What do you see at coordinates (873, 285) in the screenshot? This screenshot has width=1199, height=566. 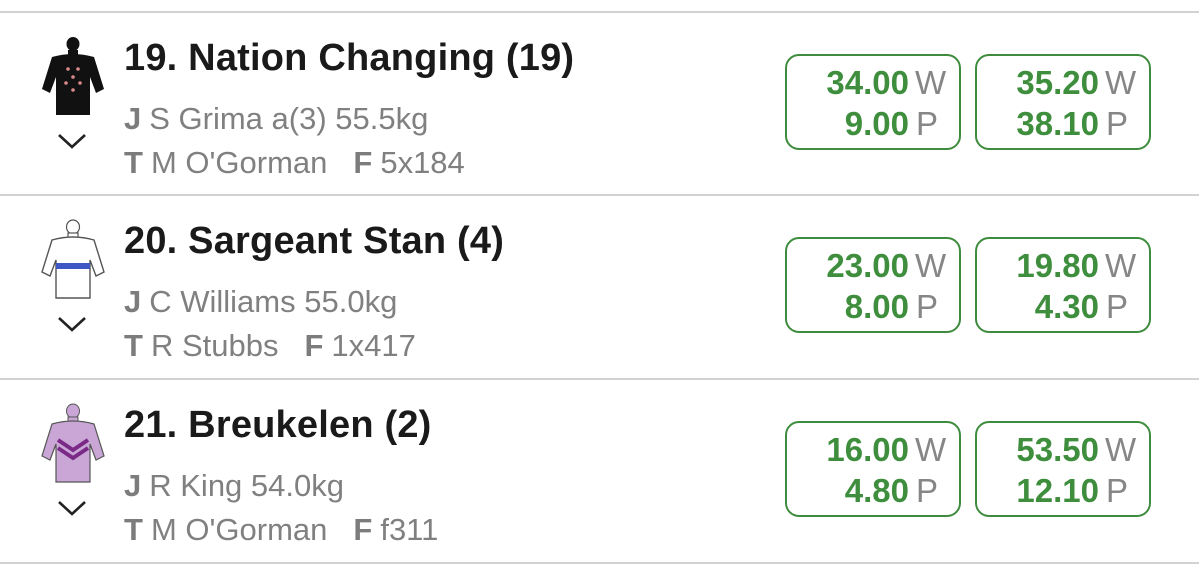 I see `odds-button-fixed: 23.00 W 8.00 P` at bounding box center [873, 285].